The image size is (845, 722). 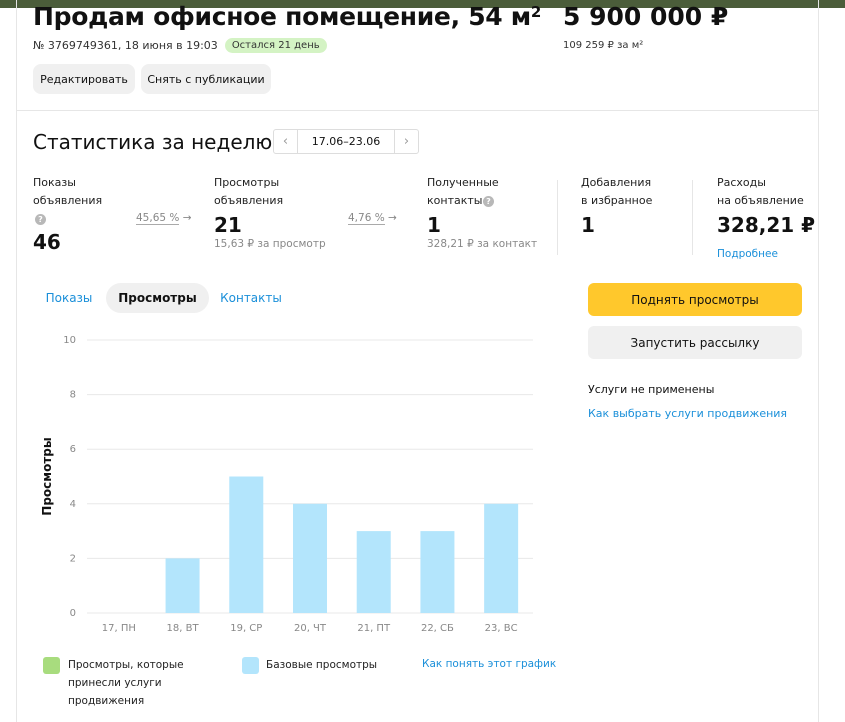 I want to click on price-per-meter: 109 259 ₽ за м², so click(x=603, y=45).